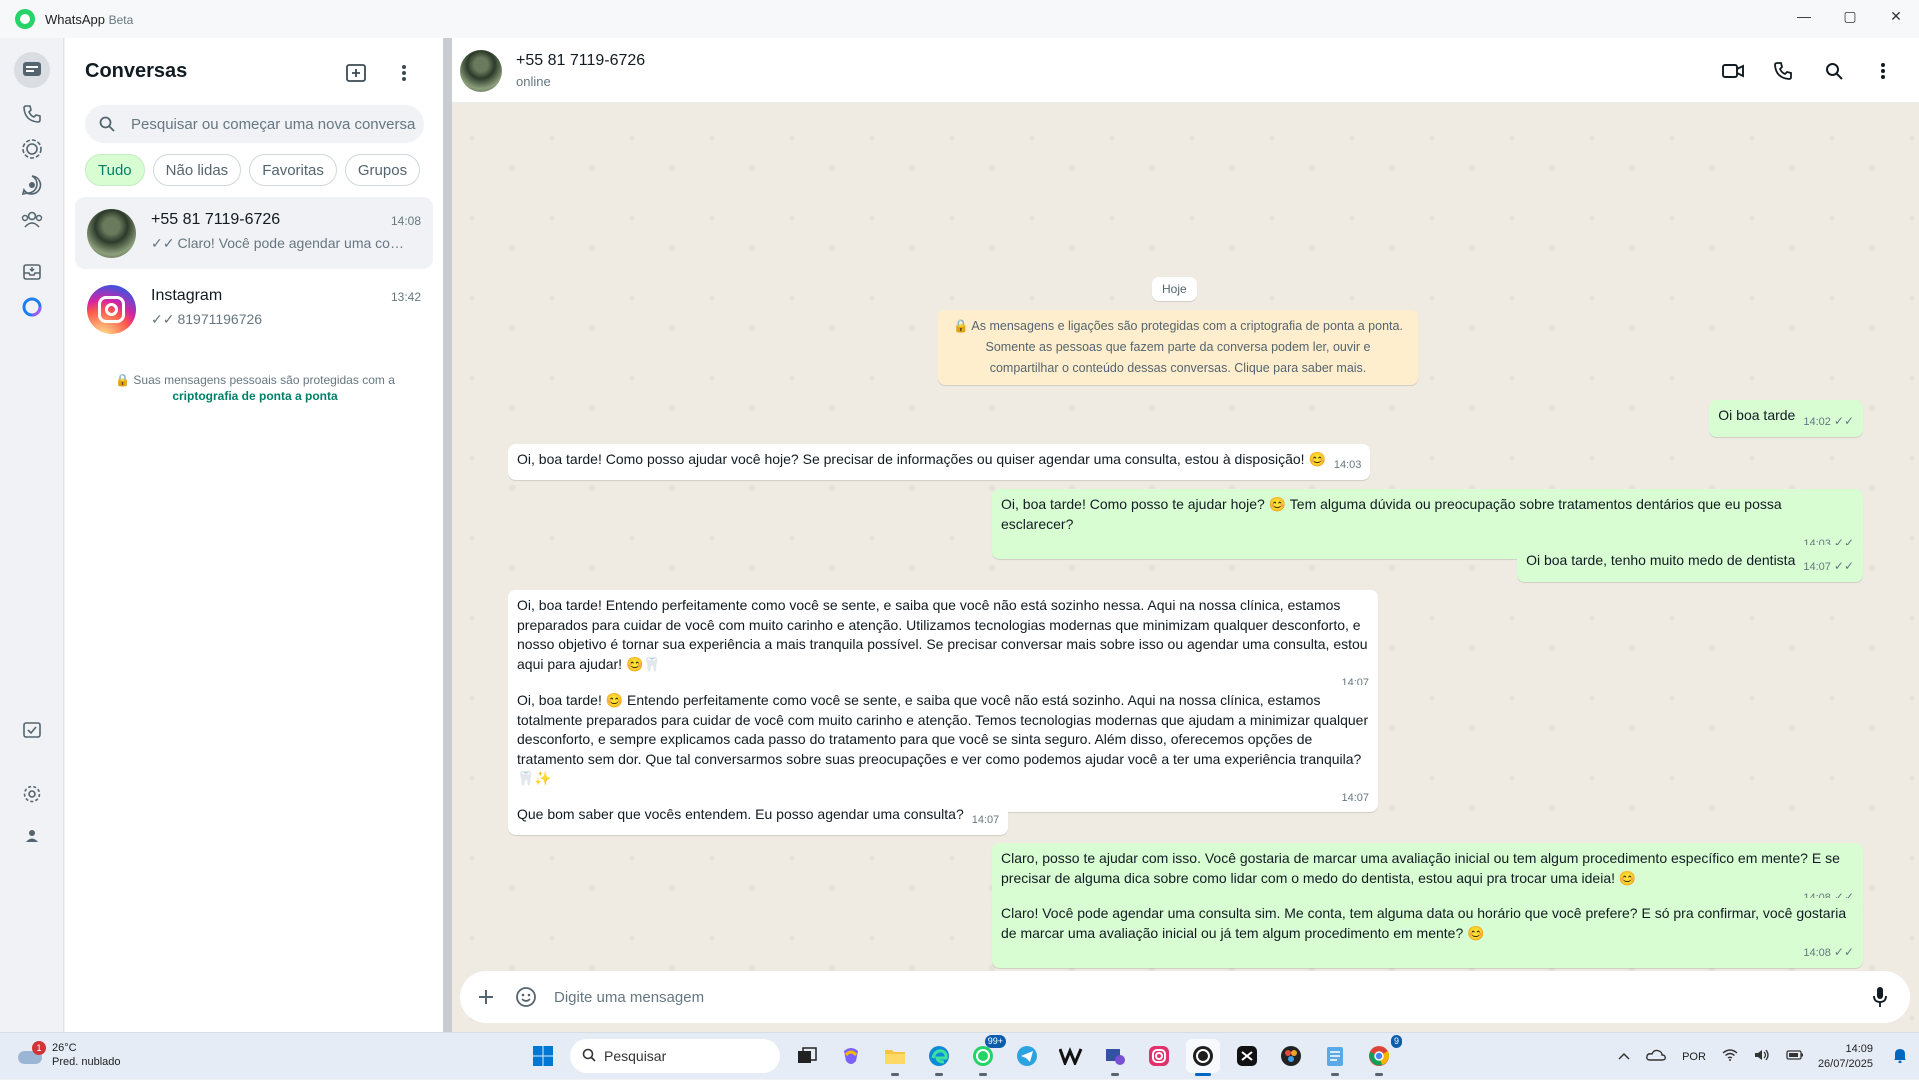  What do you see at coordinates (675, 1056) in the screenshot?
I see `taskbar-search: Pesquisar` at bounding box center [675, 1056].